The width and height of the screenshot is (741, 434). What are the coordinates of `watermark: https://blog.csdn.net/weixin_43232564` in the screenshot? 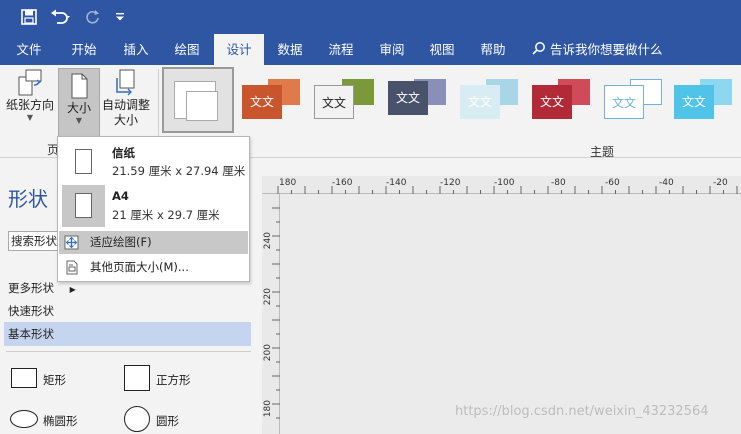 It's located at (582, 411).